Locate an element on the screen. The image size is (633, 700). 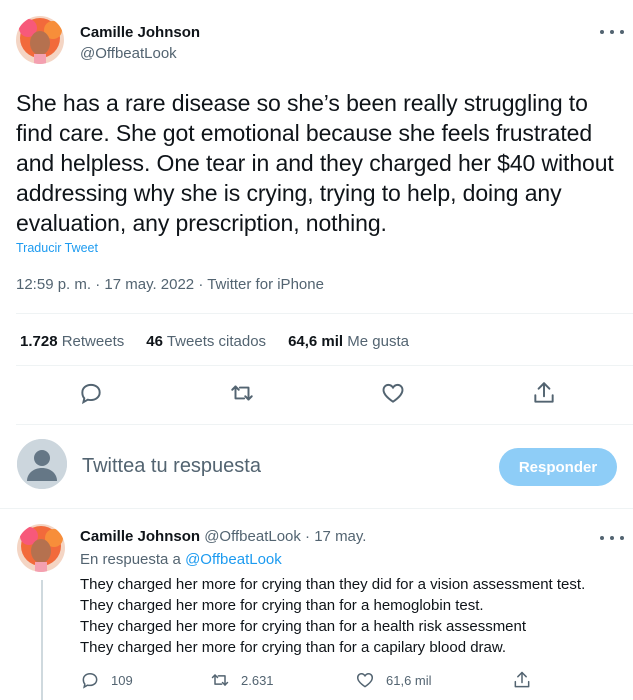
reply-count: 109 is located at coordinates (122, 680).